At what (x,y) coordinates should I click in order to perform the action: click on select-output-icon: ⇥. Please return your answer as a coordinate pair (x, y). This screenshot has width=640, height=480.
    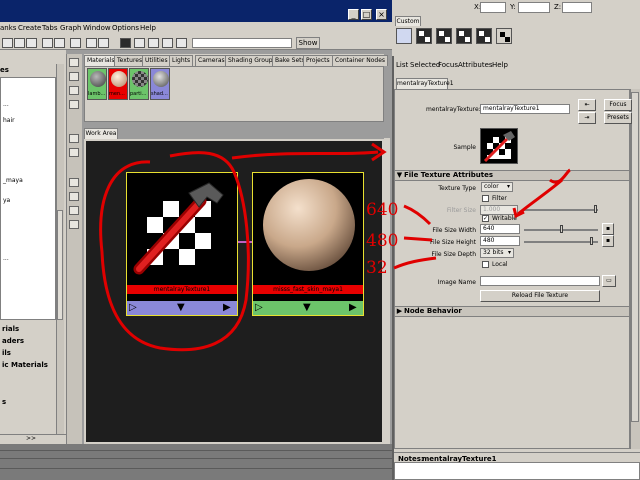
    Looking at the image, I should click on (587, 118).